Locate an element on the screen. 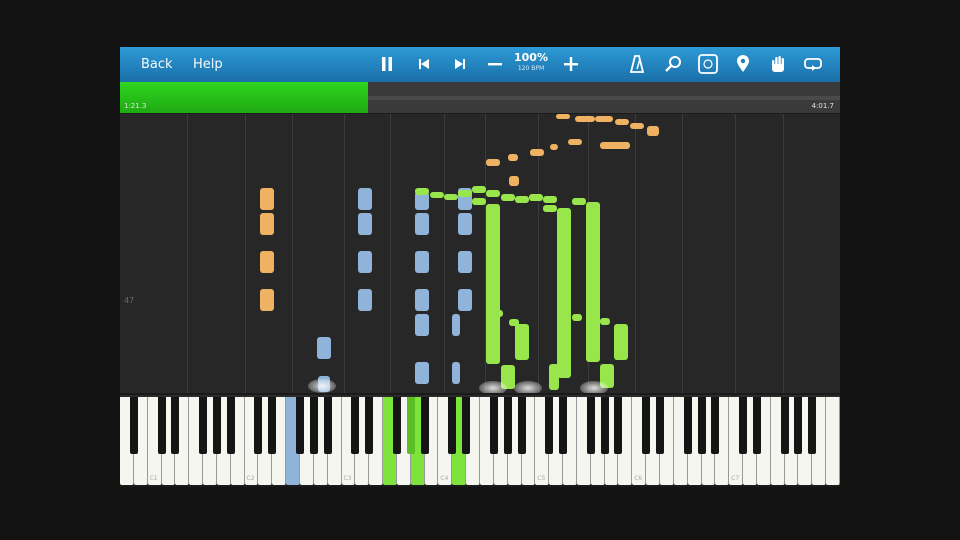 Image resolution: width=960 pixels, height=540 pixels. pause-button is located at coordinates (387, 64).